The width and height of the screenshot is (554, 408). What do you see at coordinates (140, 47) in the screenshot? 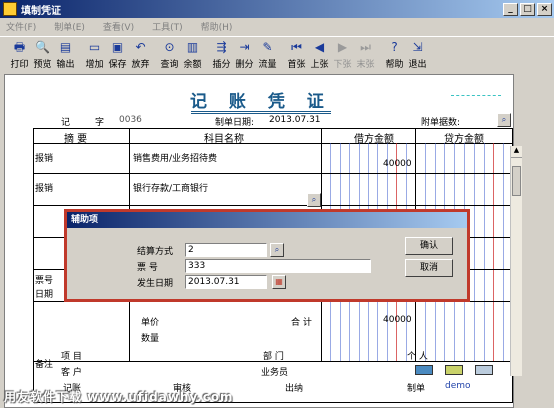
I see `undo-icon: ↶` at bounding box center [140, 47].